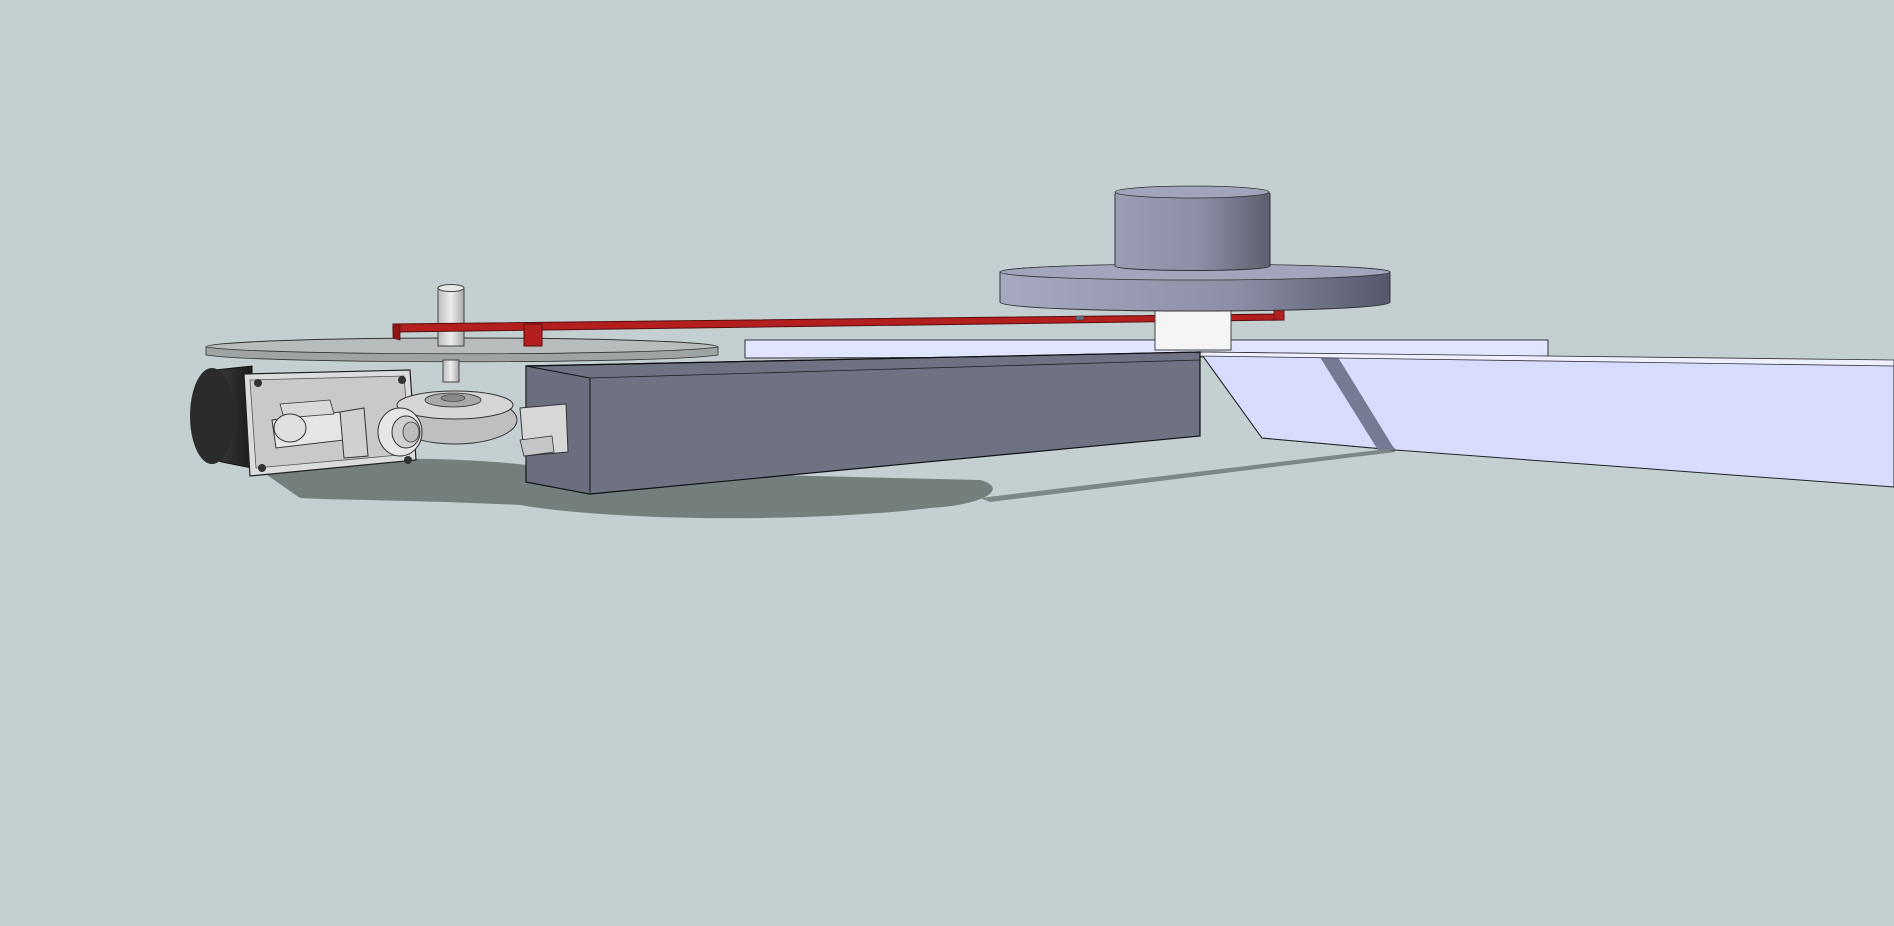 Image resolution: width=1894 pixels, height=926 pixels. What do you see at coordinates (1193, 328) in the screenshot?
I see `white-spacer` at bounding box center [1193, 328].